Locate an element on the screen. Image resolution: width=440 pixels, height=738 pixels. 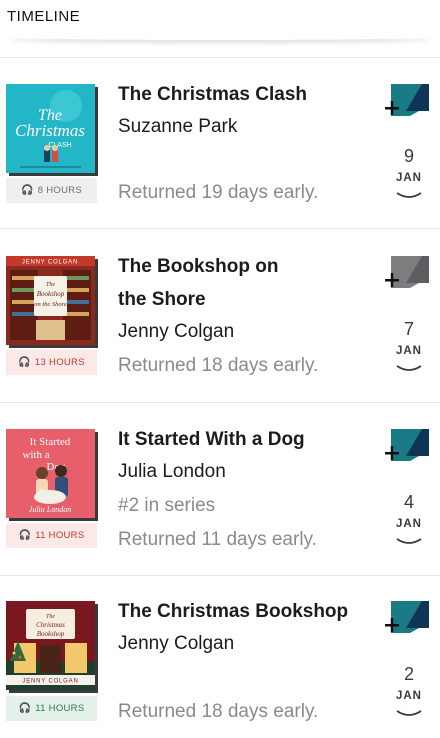
return-day: 4 is located at coordinates (408, 502).